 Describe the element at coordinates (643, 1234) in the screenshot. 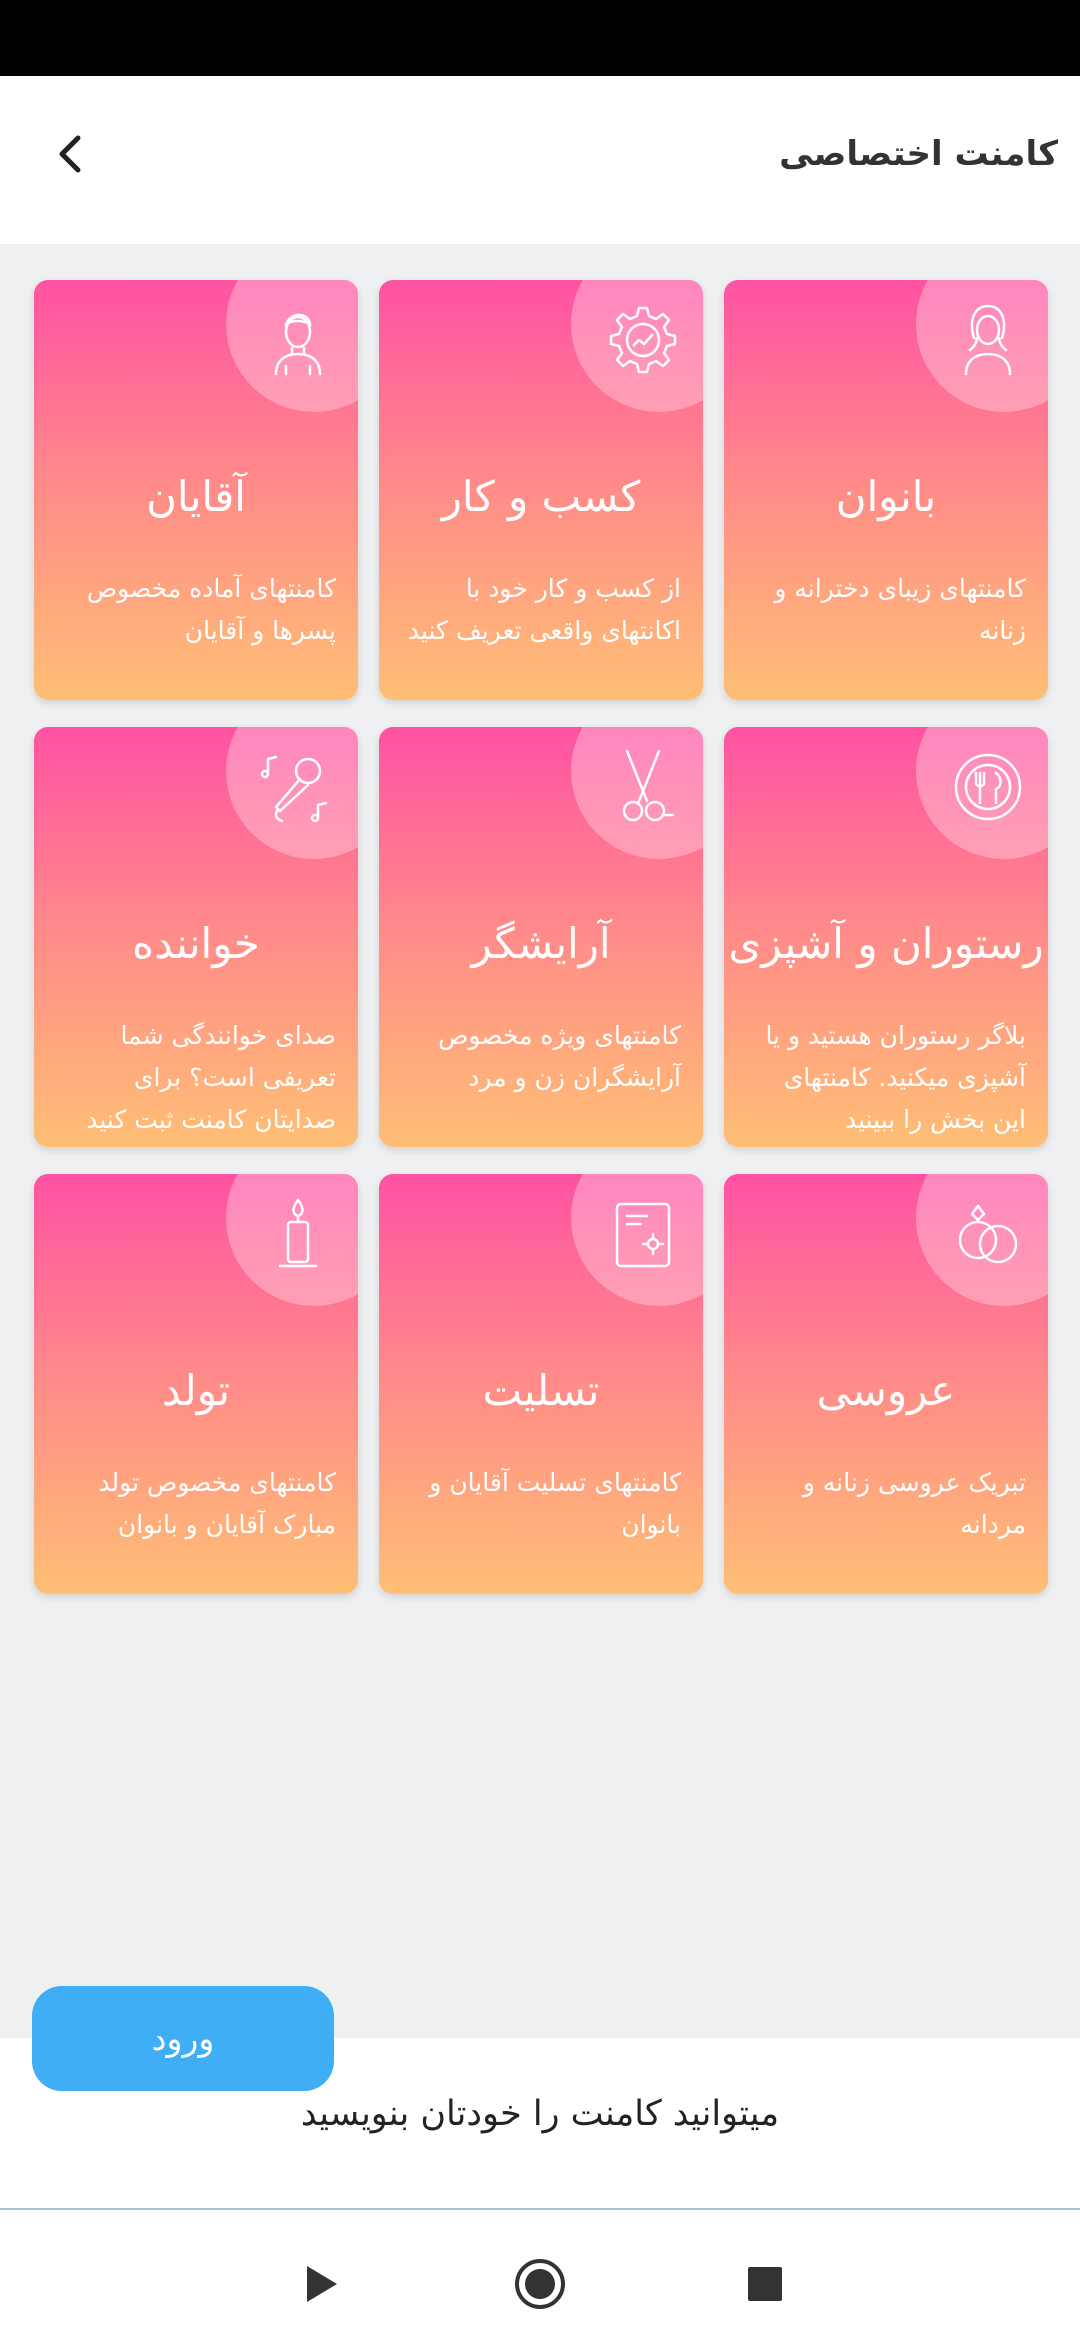

I see `condolence-card-icon` at that location.